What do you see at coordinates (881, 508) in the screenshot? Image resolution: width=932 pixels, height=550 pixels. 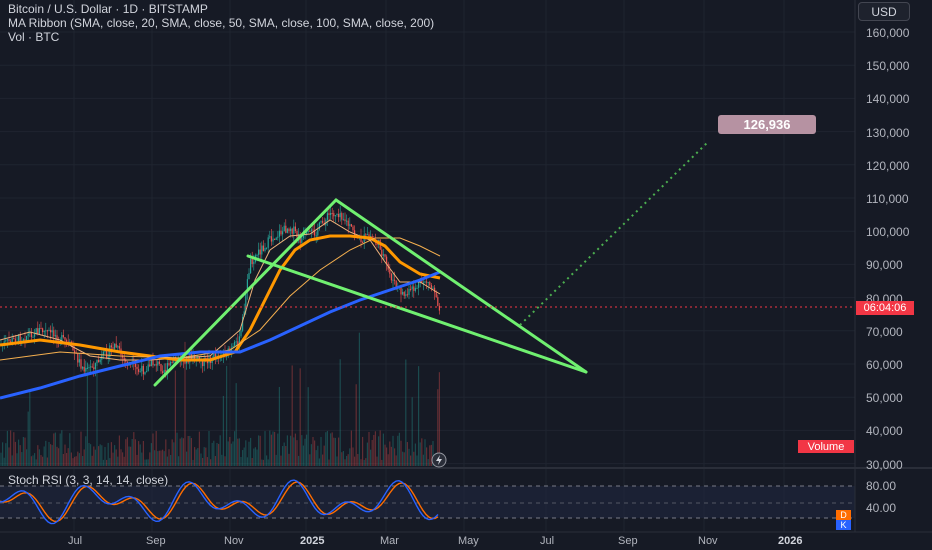 I see `rsi-axis-40: 40.00` at bounding box center [881, 508].